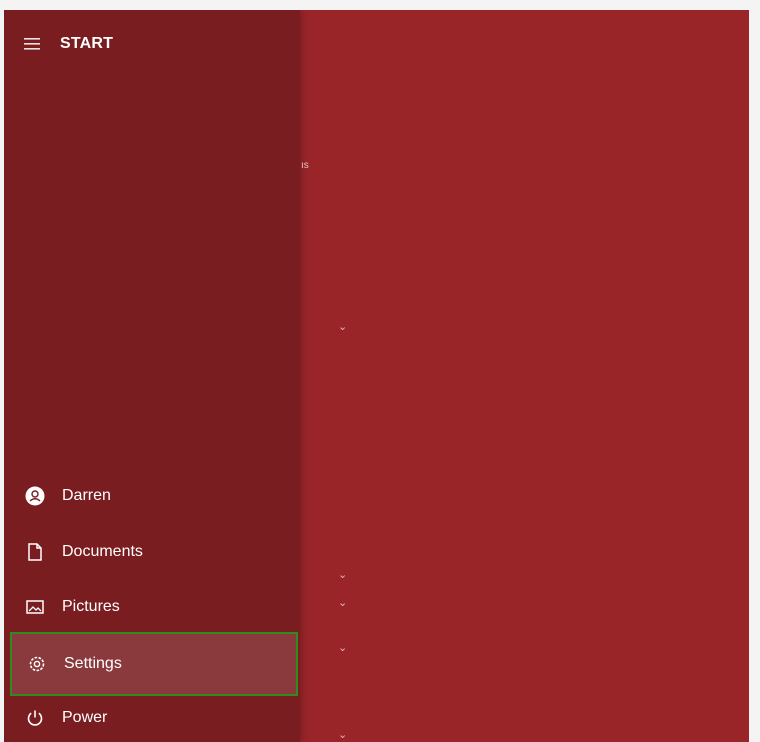  Describe the element at coordinates (102, 551) in the screenshot. I see `nav-item-label-documents: Documents` at that location.